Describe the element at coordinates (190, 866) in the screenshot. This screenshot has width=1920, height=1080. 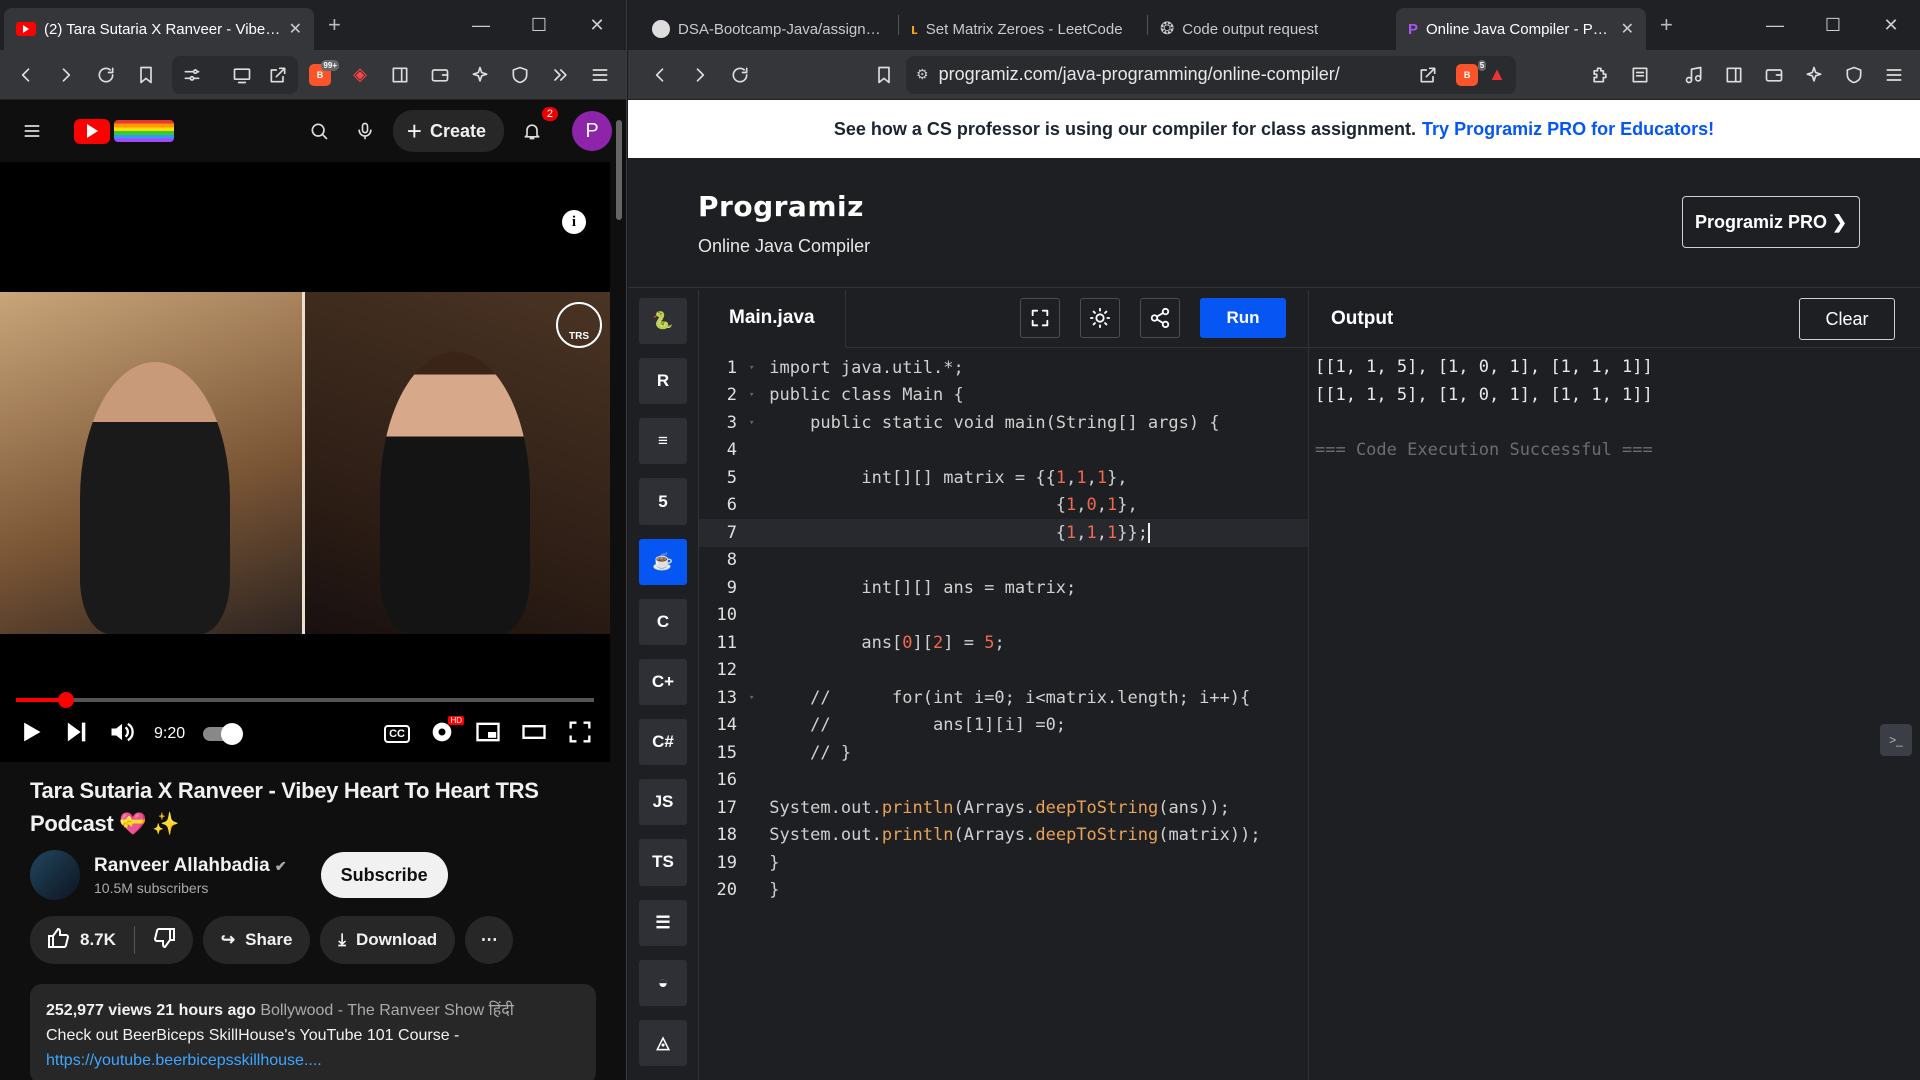
I see `channel-name: Ranveer Allahbadia ✔` at that location.